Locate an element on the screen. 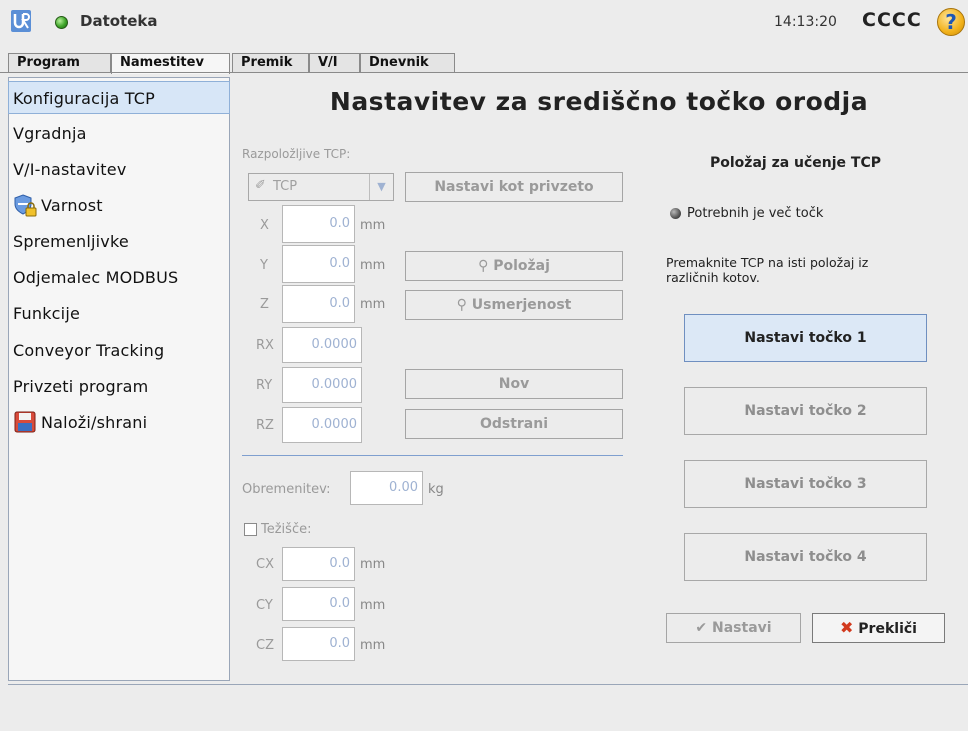 The image size is (968, 731). sidebar-item-label: Konfiguracija TCP is located at coordinates (84, 98).